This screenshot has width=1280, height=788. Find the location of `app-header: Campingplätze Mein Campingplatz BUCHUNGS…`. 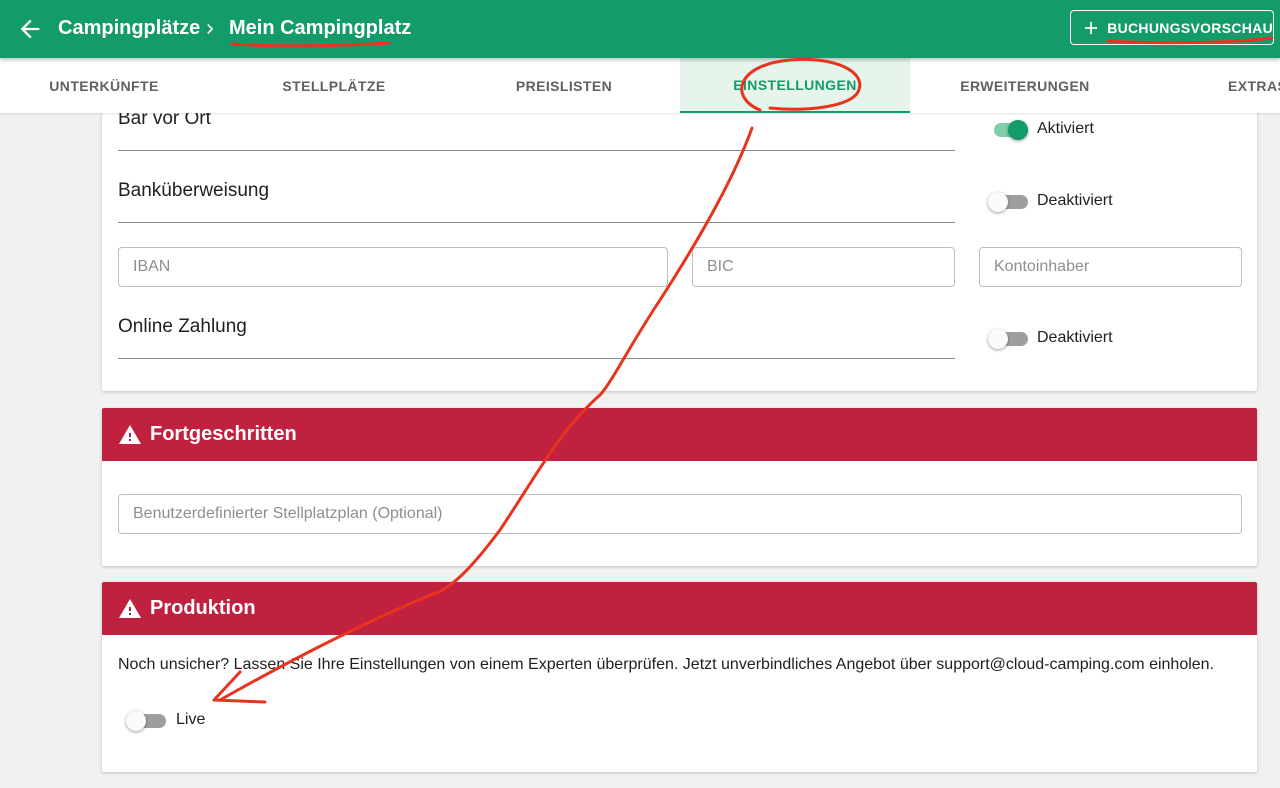

app-header: Campingplätze Mein Campingplatz BUCHUNGS… is located at coordinates (640, 29).